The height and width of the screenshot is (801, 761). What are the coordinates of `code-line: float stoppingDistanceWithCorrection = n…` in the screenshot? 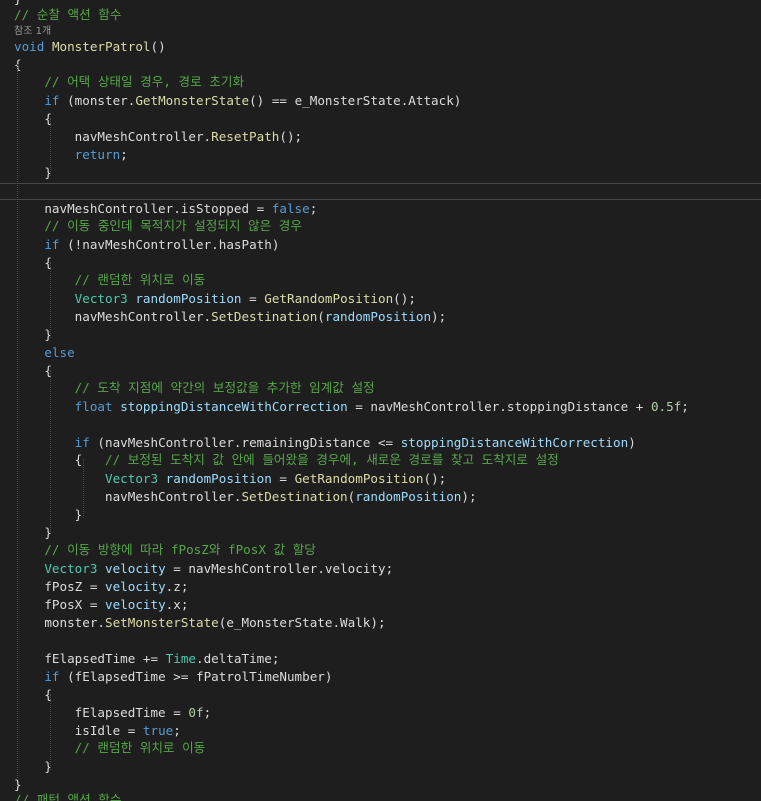 It's located at (387, 407).